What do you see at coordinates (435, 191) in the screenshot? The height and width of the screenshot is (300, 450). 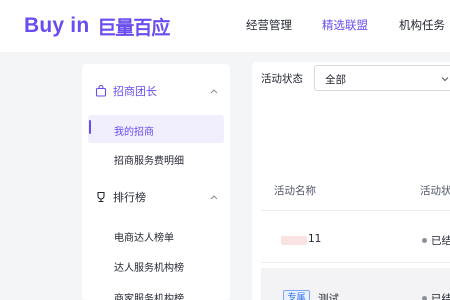 I see `column-header-status: 活动状态` at bounding box center [435, 191].